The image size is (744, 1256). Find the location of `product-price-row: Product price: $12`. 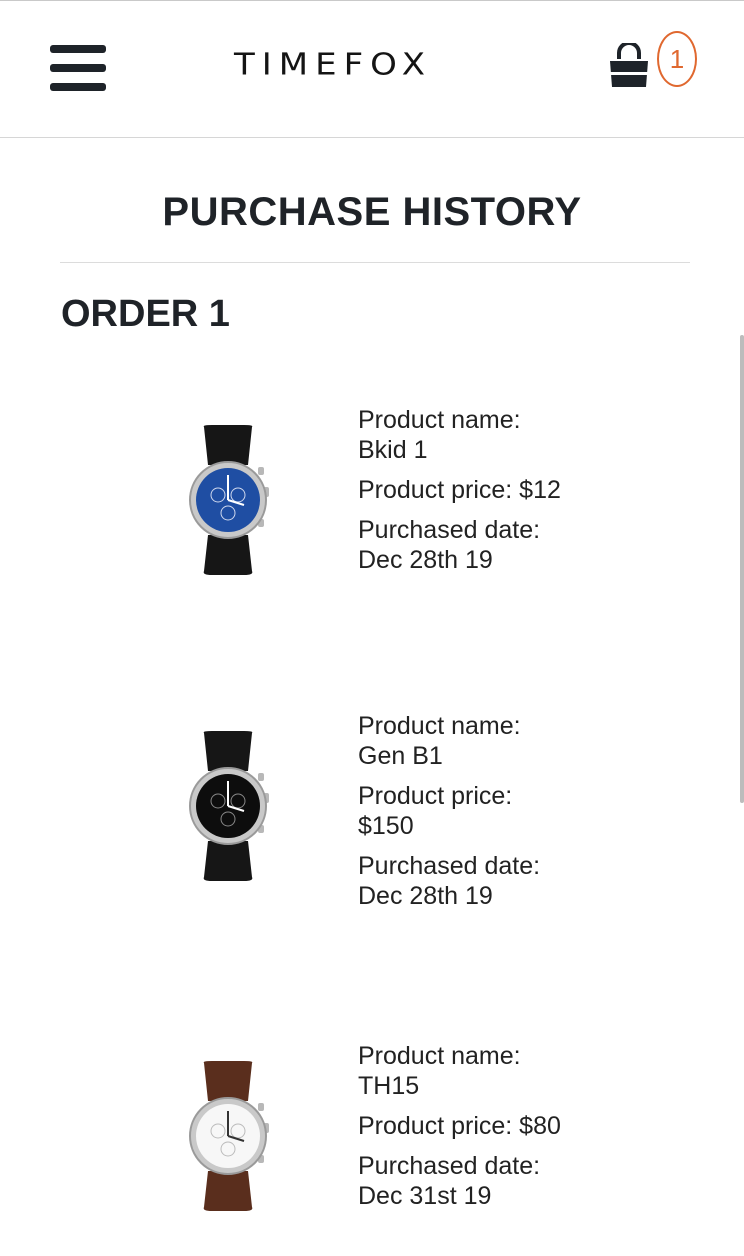

product-price-row: Product price: $12 is located at coordinates (523, 490).